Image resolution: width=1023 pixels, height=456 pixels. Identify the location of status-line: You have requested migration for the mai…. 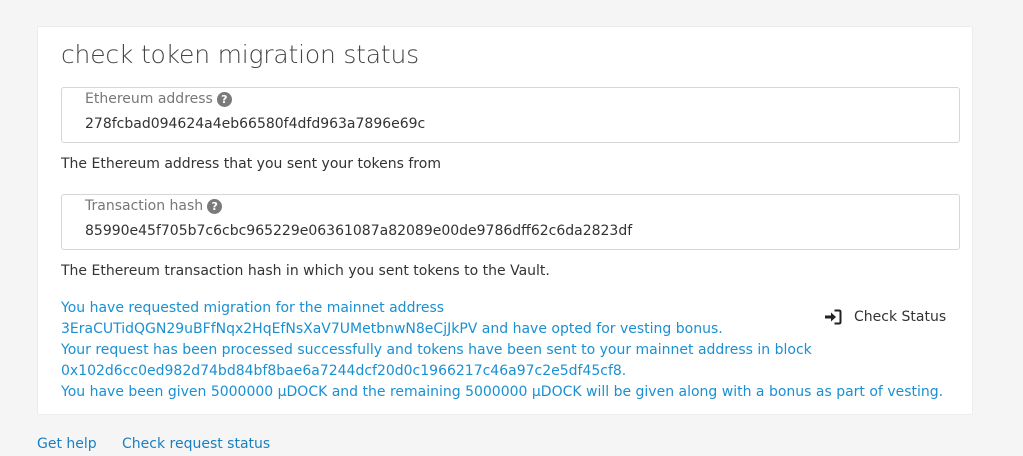
(253, 308).